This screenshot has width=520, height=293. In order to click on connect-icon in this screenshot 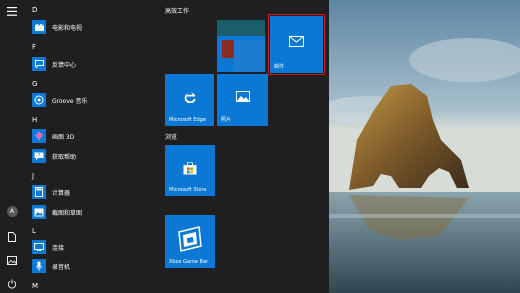, I will do `click(39, 247)`.